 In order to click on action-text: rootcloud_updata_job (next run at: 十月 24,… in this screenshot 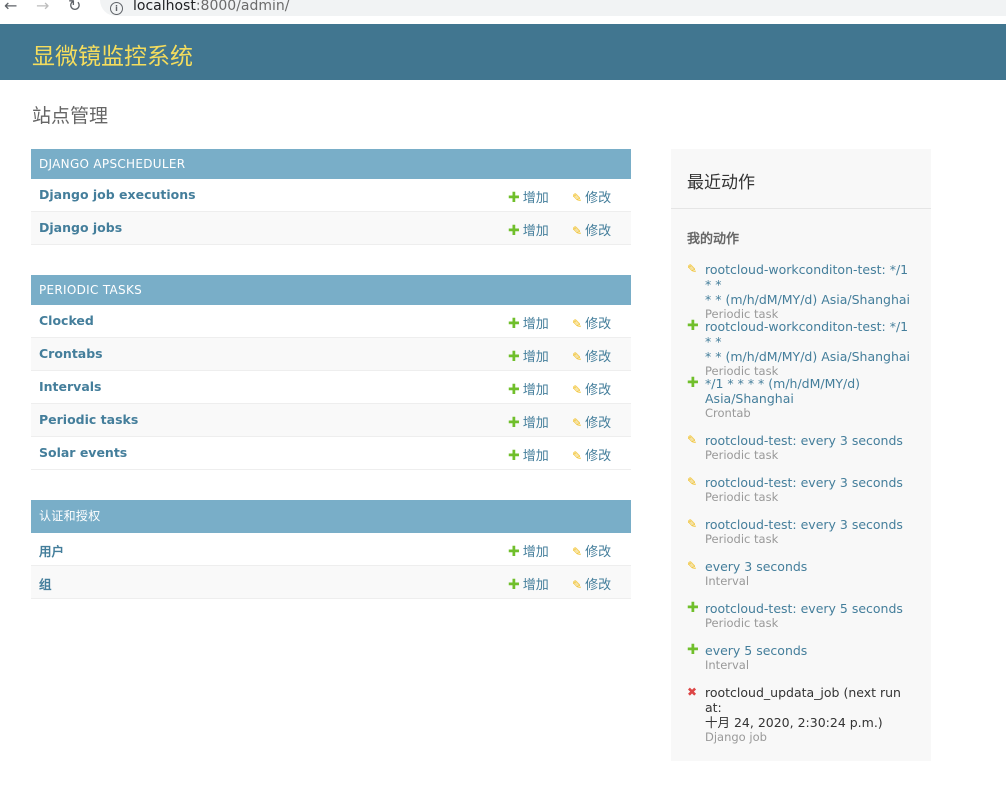, I will do `click(811, 707)`.